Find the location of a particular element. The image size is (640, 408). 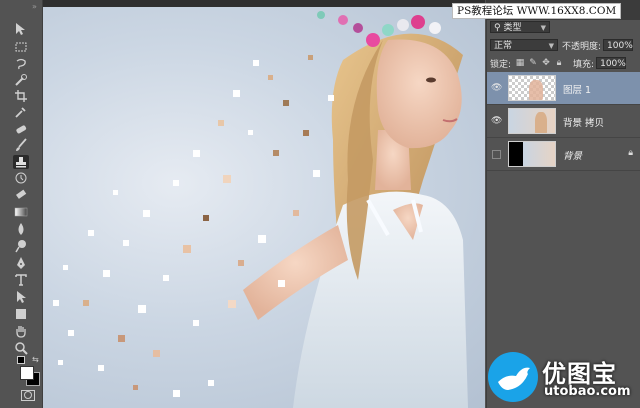

filter-kind-label: 类型 is located at coordinates (512, 28).